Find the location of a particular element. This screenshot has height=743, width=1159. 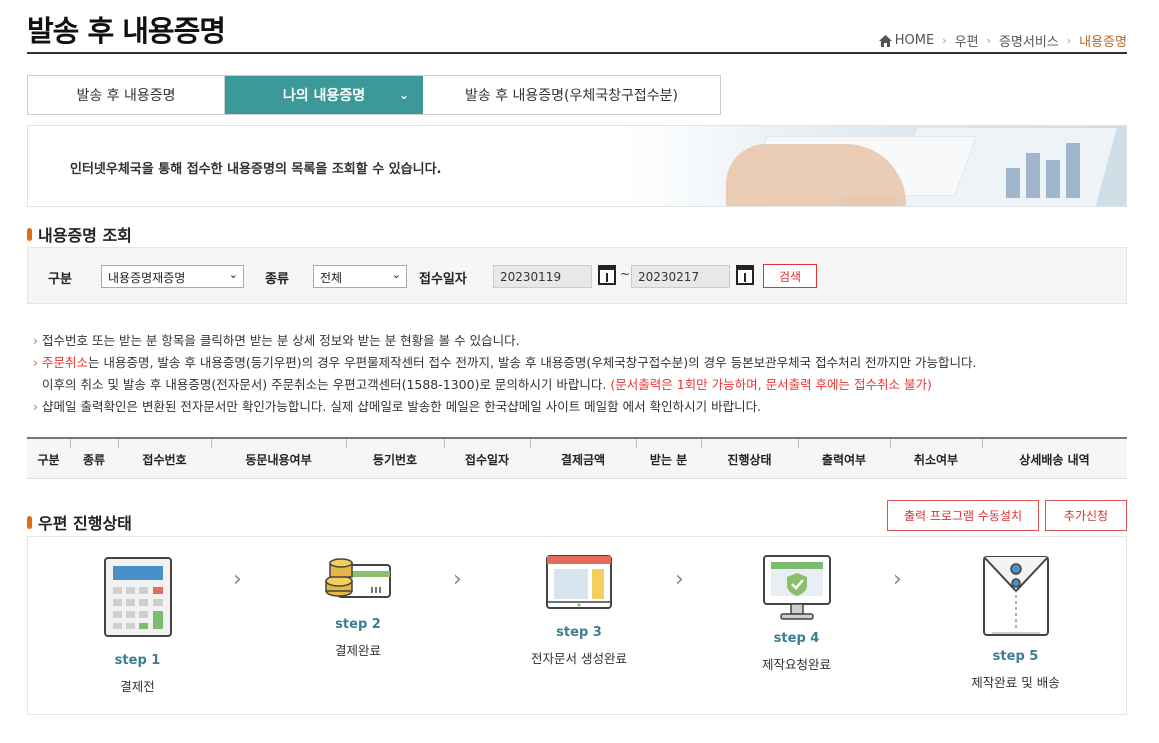

step-item: step 1 결제전 is located at coordinates (137, 626).